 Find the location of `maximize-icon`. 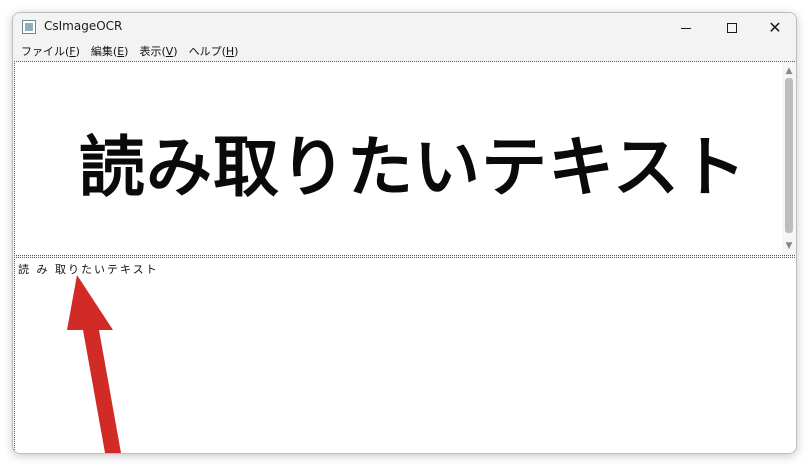

maximize-icon is located at coordinates (732, 28).